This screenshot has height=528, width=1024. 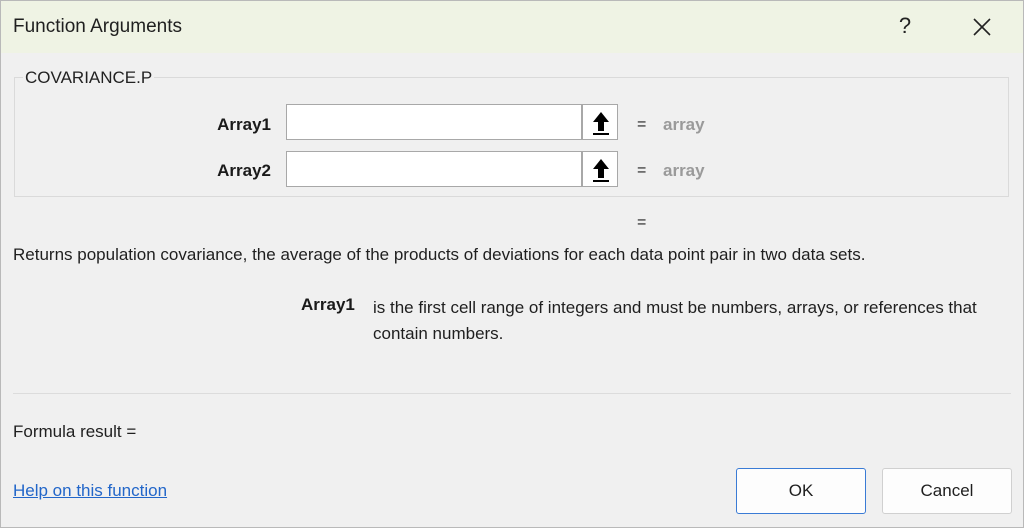 What do you see at coordinates (97, 26) in the screenshot?
I see `dialog-title: Function Arguments` at bounding box center [97, 26].